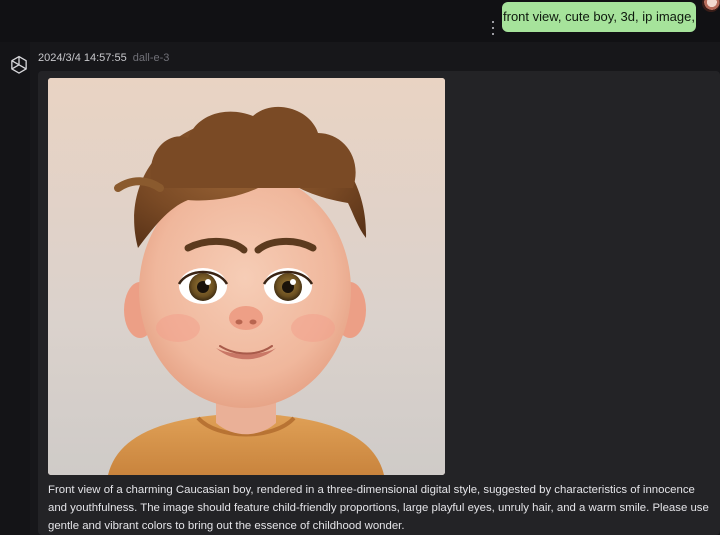 The width and height of the screenshot is (720, 535). I want to click on timestamp: 2024/3/4 14:57:55, so click(82, 58).